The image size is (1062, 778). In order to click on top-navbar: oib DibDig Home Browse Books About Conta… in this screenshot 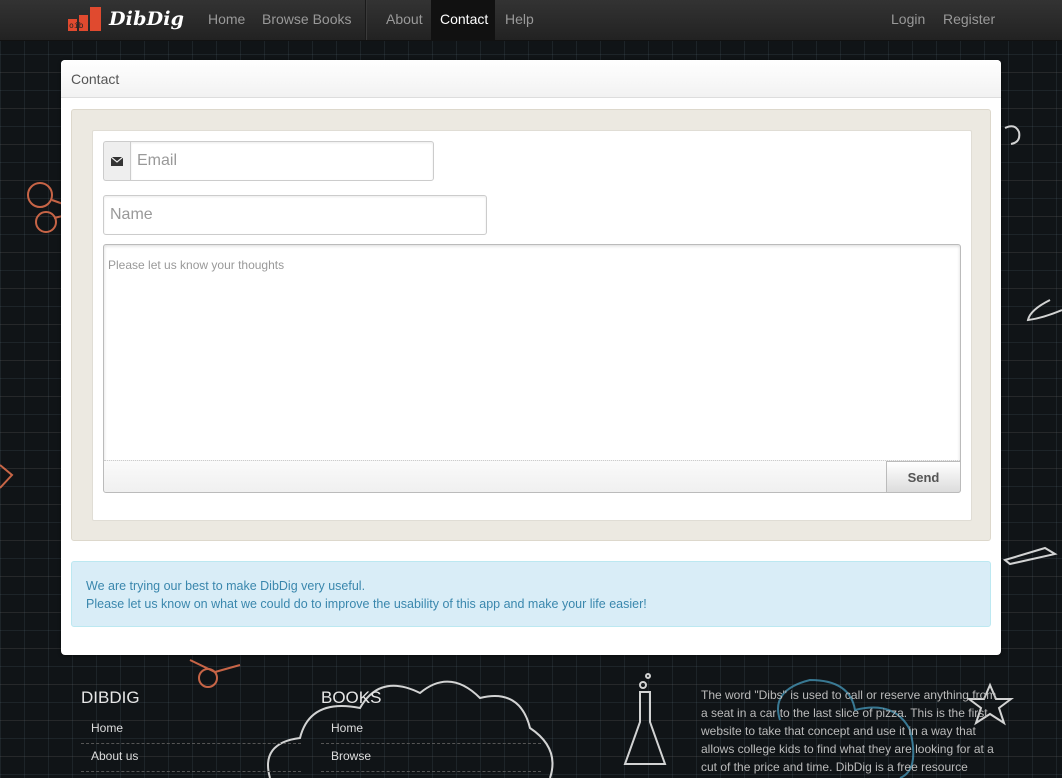, I will do `click(531, 20)`.